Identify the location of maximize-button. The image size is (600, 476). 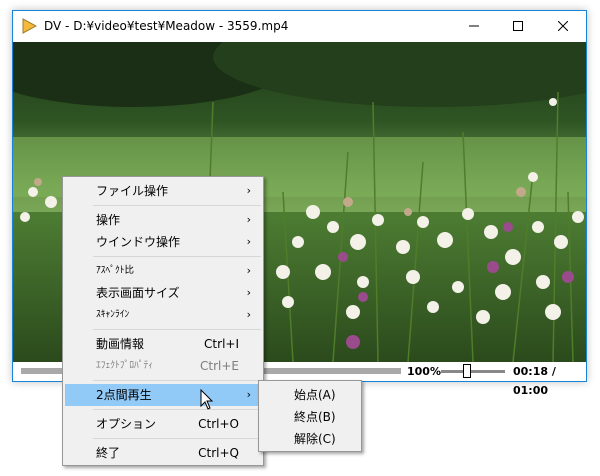
(518, 26).